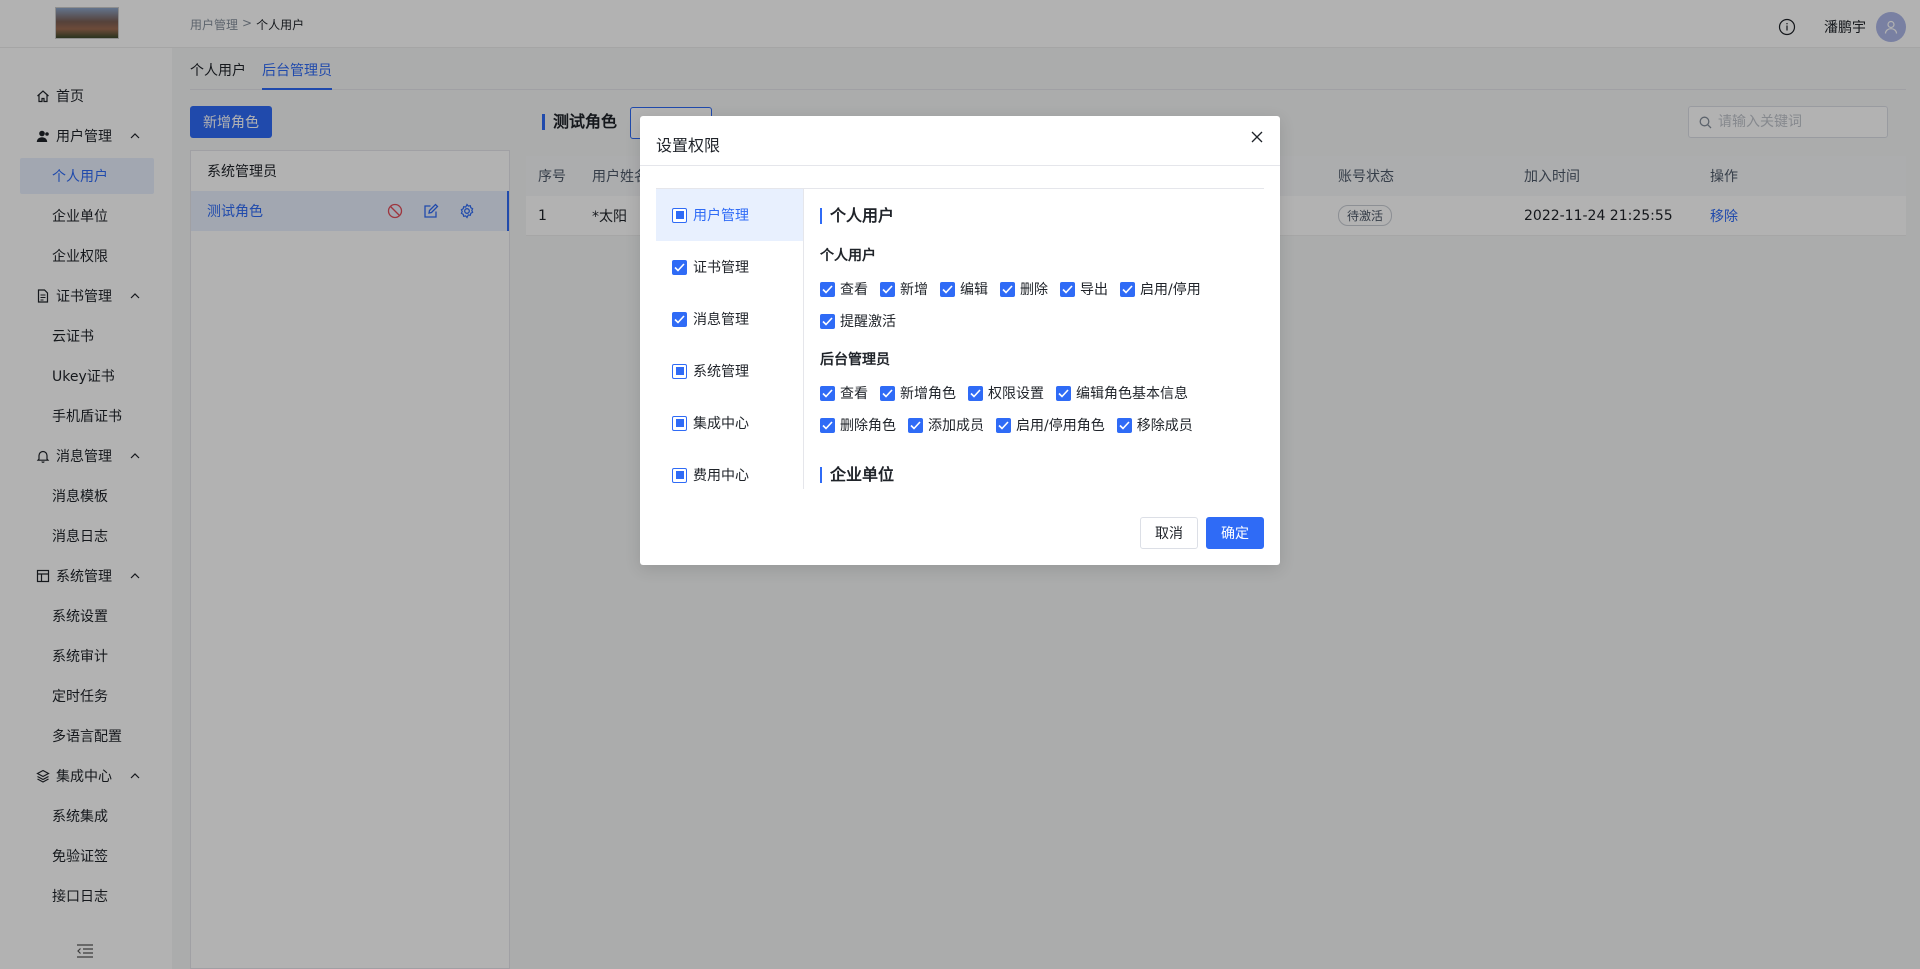  I want to click on permission-checkbox: 启用/停用, so click(1160, 289).